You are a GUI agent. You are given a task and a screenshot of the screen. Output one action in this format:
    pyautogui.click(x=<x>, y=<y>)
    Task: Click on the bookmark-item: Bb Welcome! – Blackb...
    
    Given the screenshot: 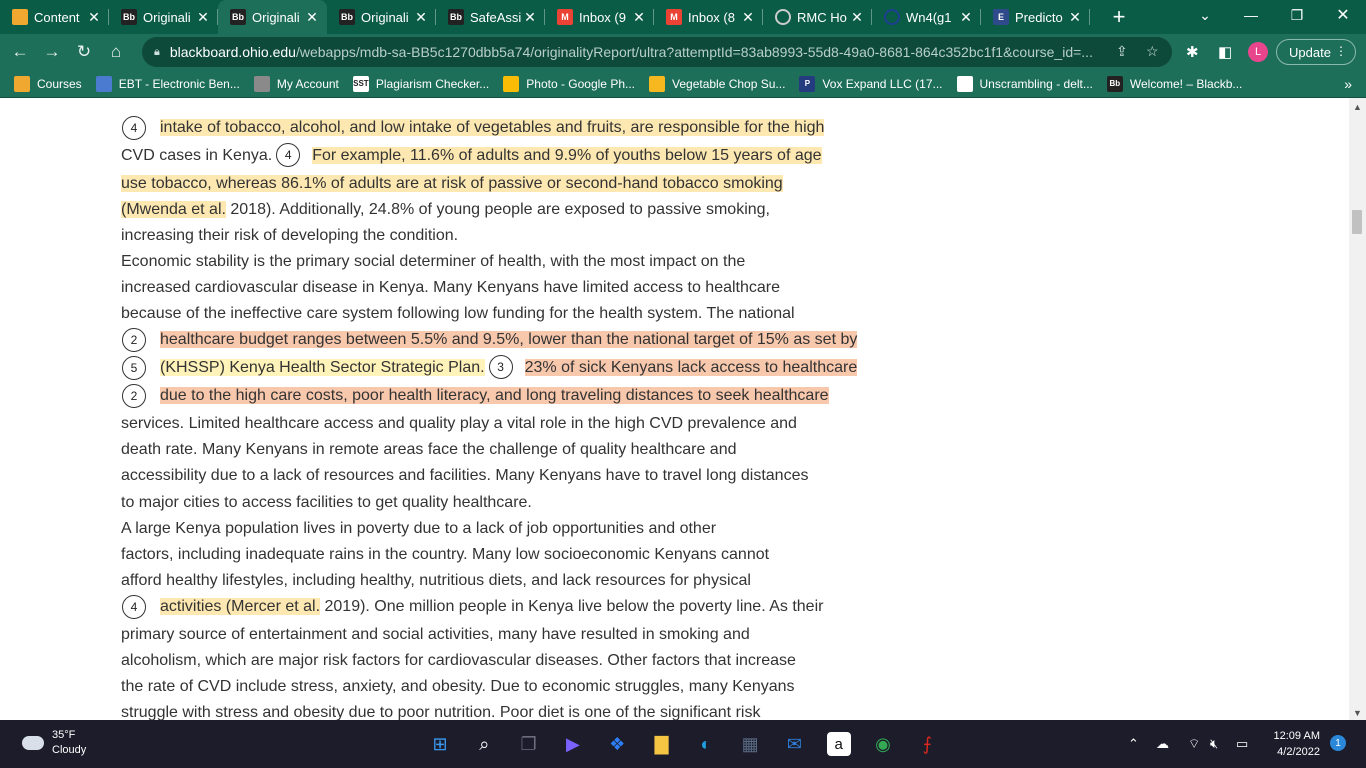 What is the action you would take?
    pyautogui.click(x=1174, y=83)
    